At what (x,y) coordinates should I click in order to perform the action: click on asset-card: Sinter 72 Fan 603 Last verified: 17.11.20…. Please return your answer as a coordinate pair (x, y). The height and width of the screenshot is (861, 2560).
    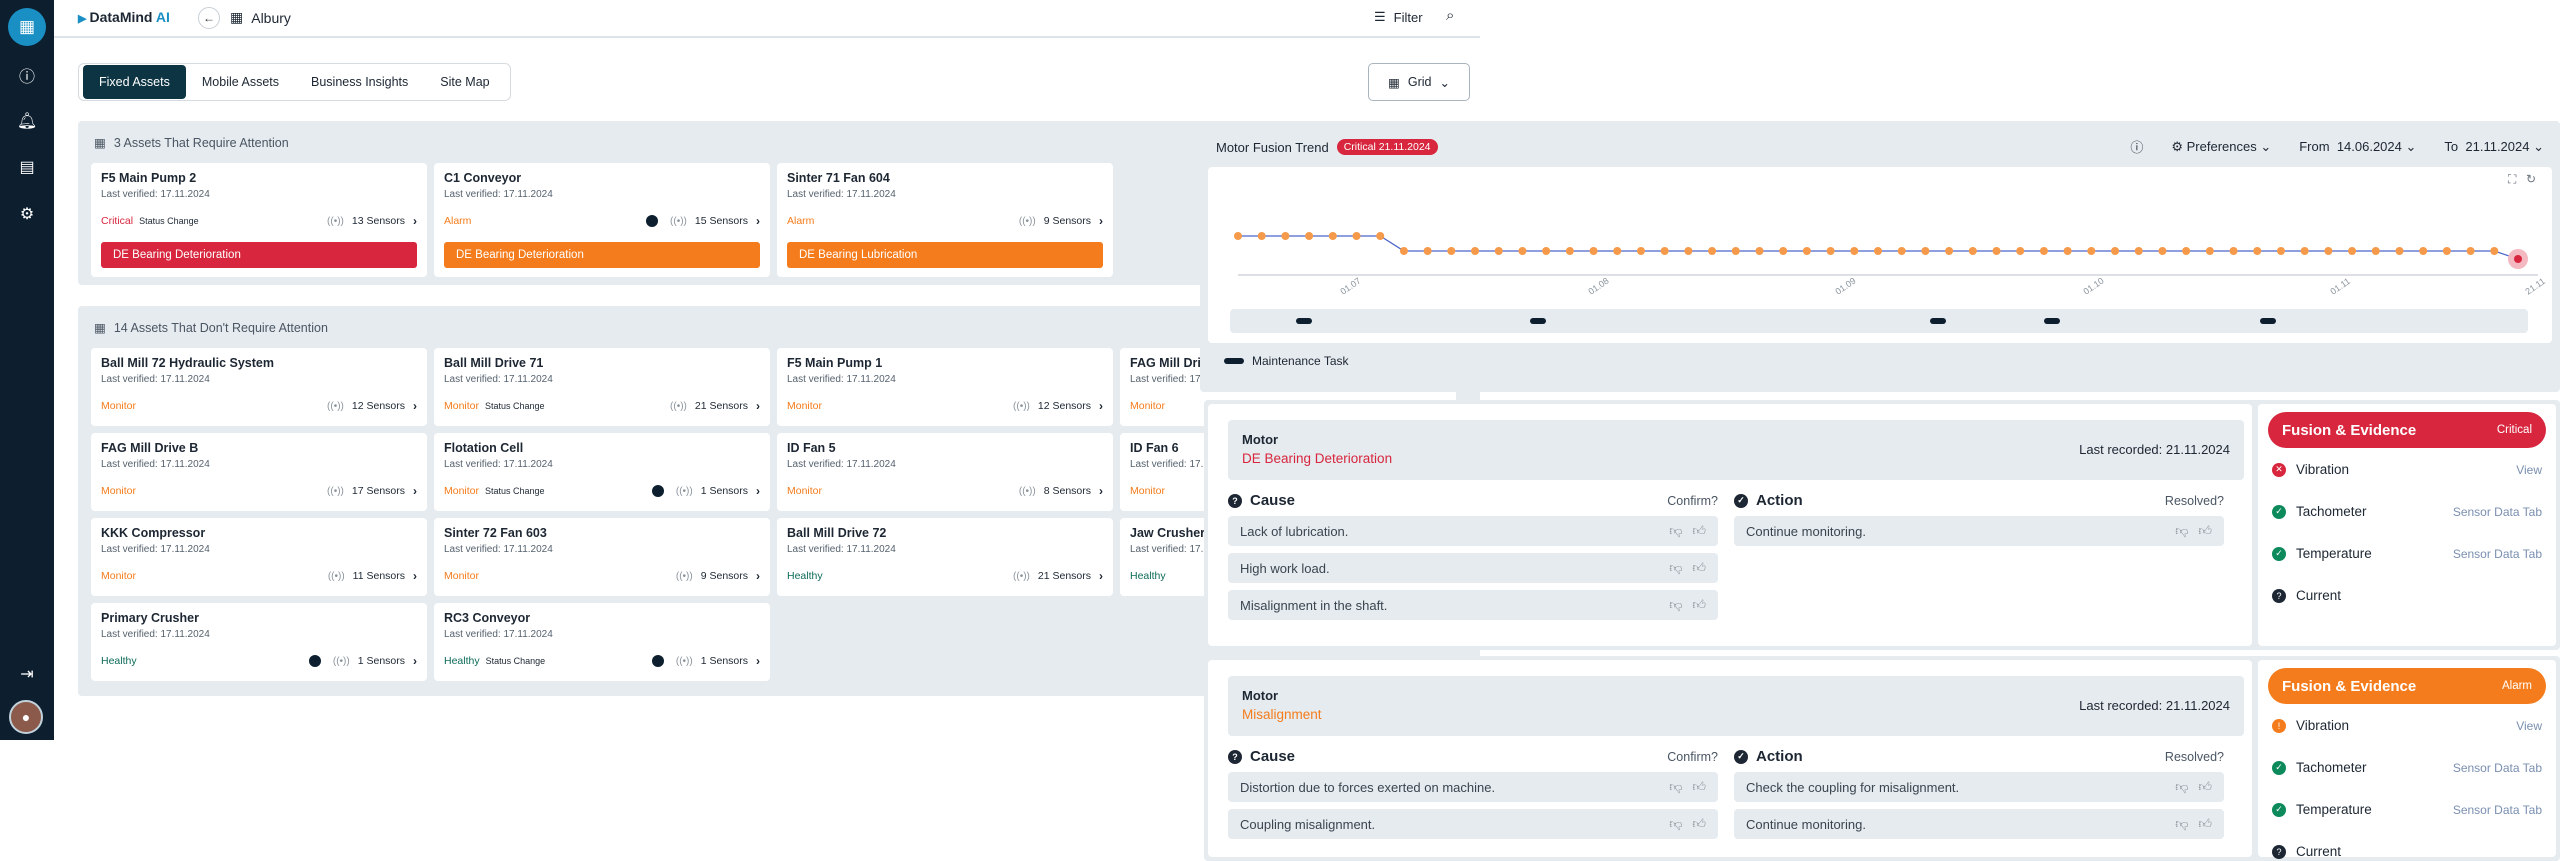
    Looking at the image, I should click on (602, 557).